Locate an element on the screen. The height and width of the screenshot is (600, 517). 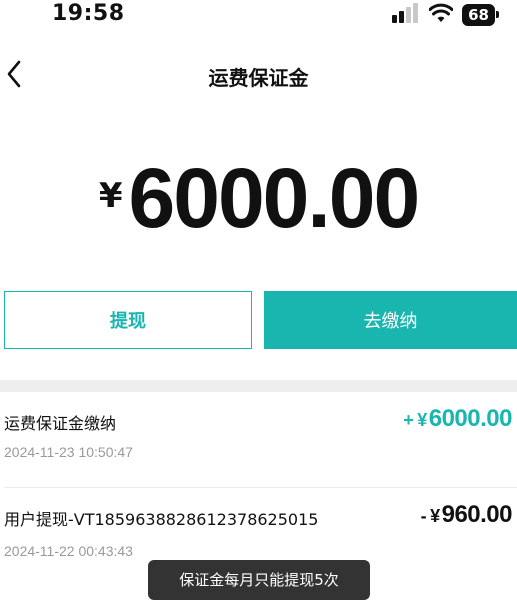
record-sign: - is located at coordinates (423, 516).